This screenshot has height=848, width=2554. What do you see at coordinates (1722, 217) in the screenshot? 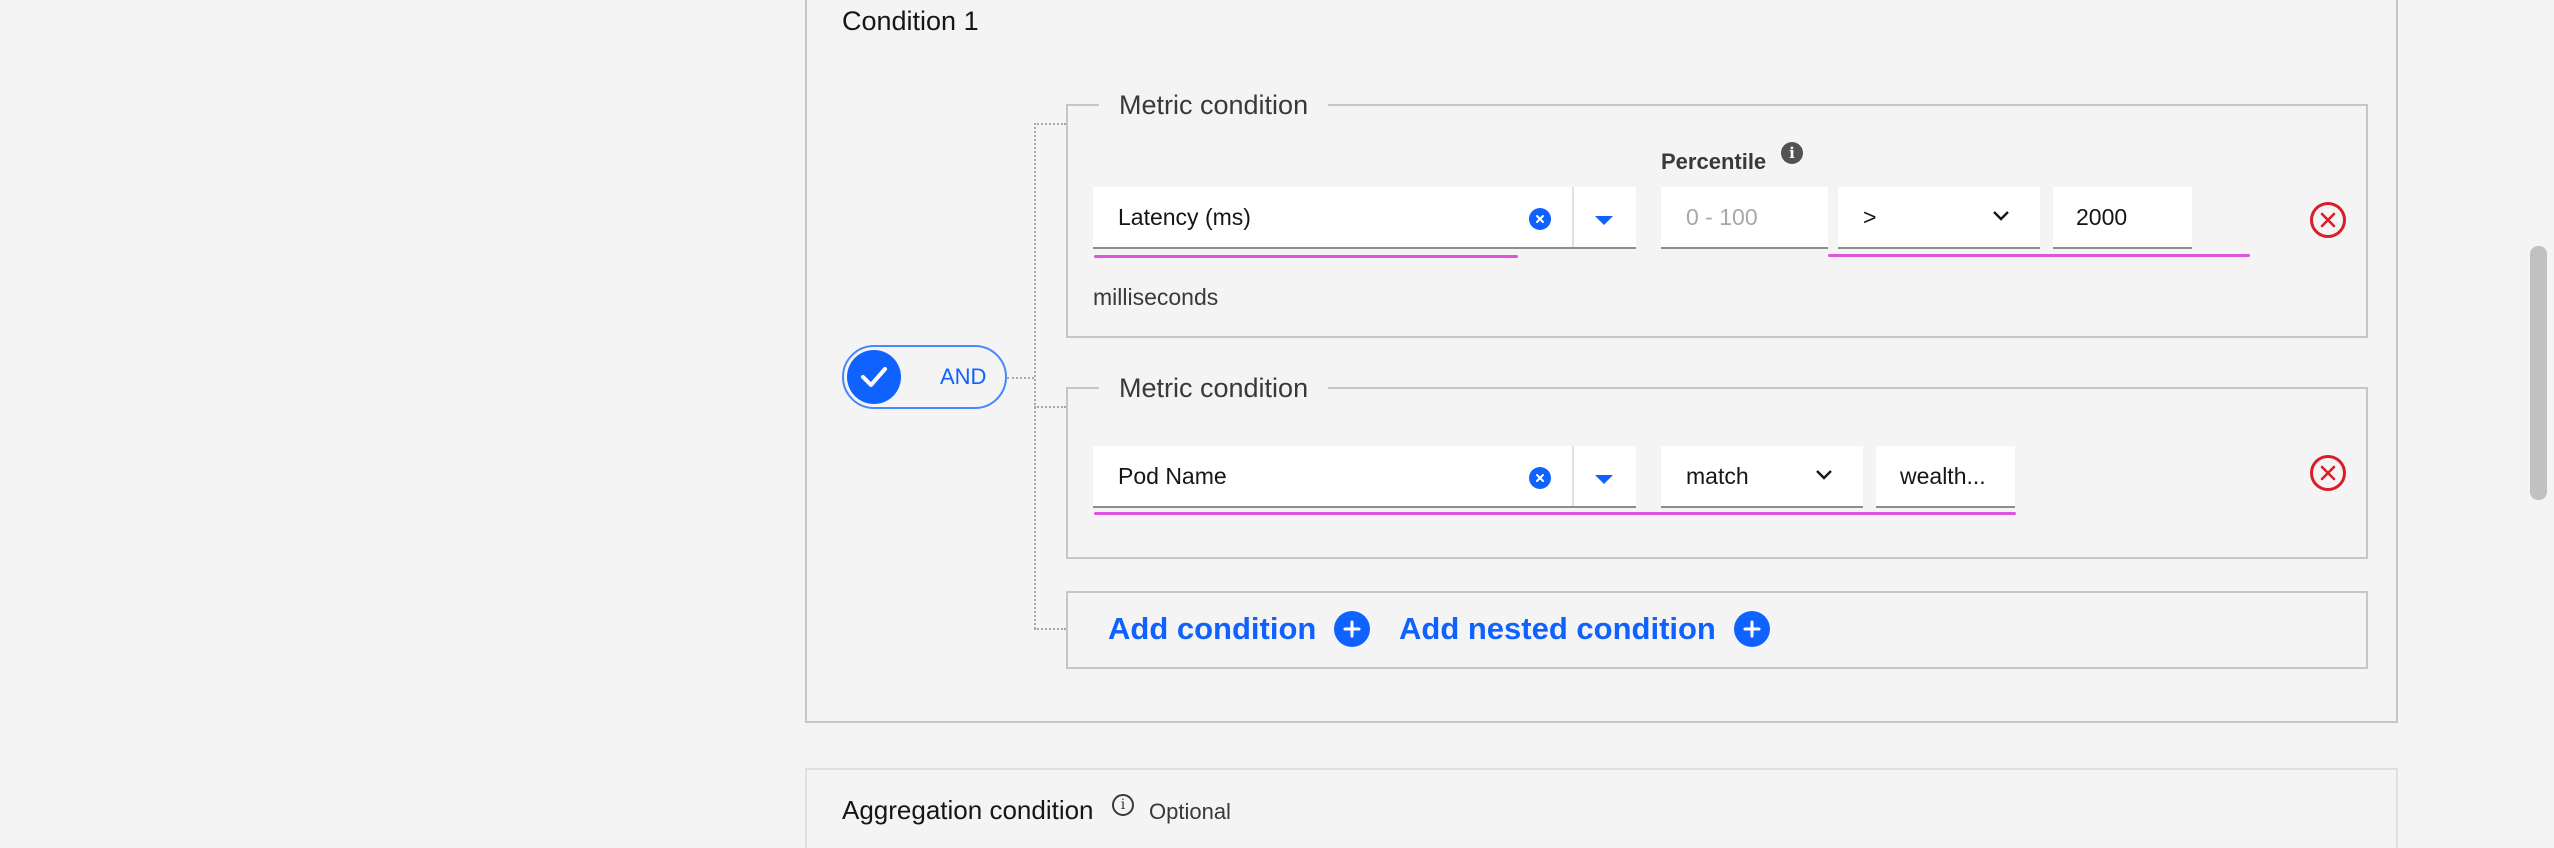
I see `percentile-placeholder: 0 - 100` at bounding box center [1722, 217].